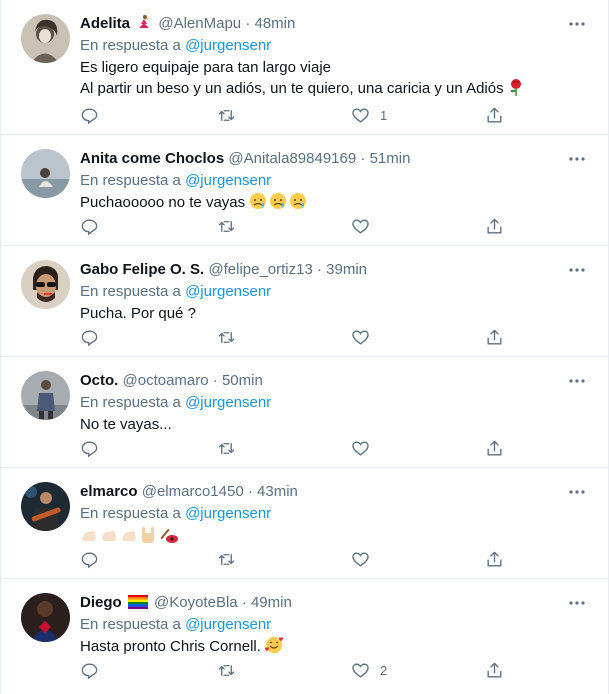  Describe the element at coordinates (242, 380) in the screenshot. I see `timestamp: 50min` at that location.